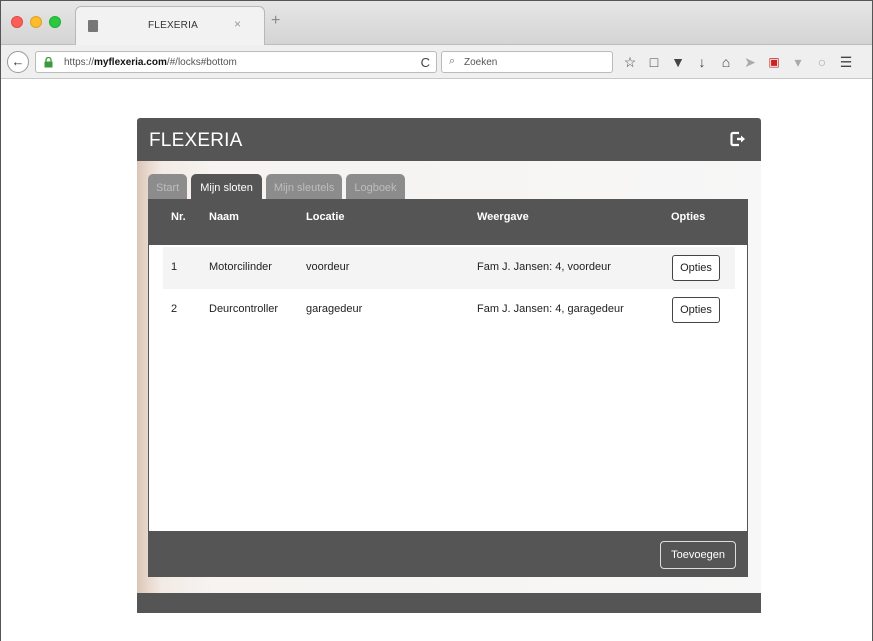  I want to click on cell-weergave: Fam J. Jansen: 4, voordeur, so click(544, 267).